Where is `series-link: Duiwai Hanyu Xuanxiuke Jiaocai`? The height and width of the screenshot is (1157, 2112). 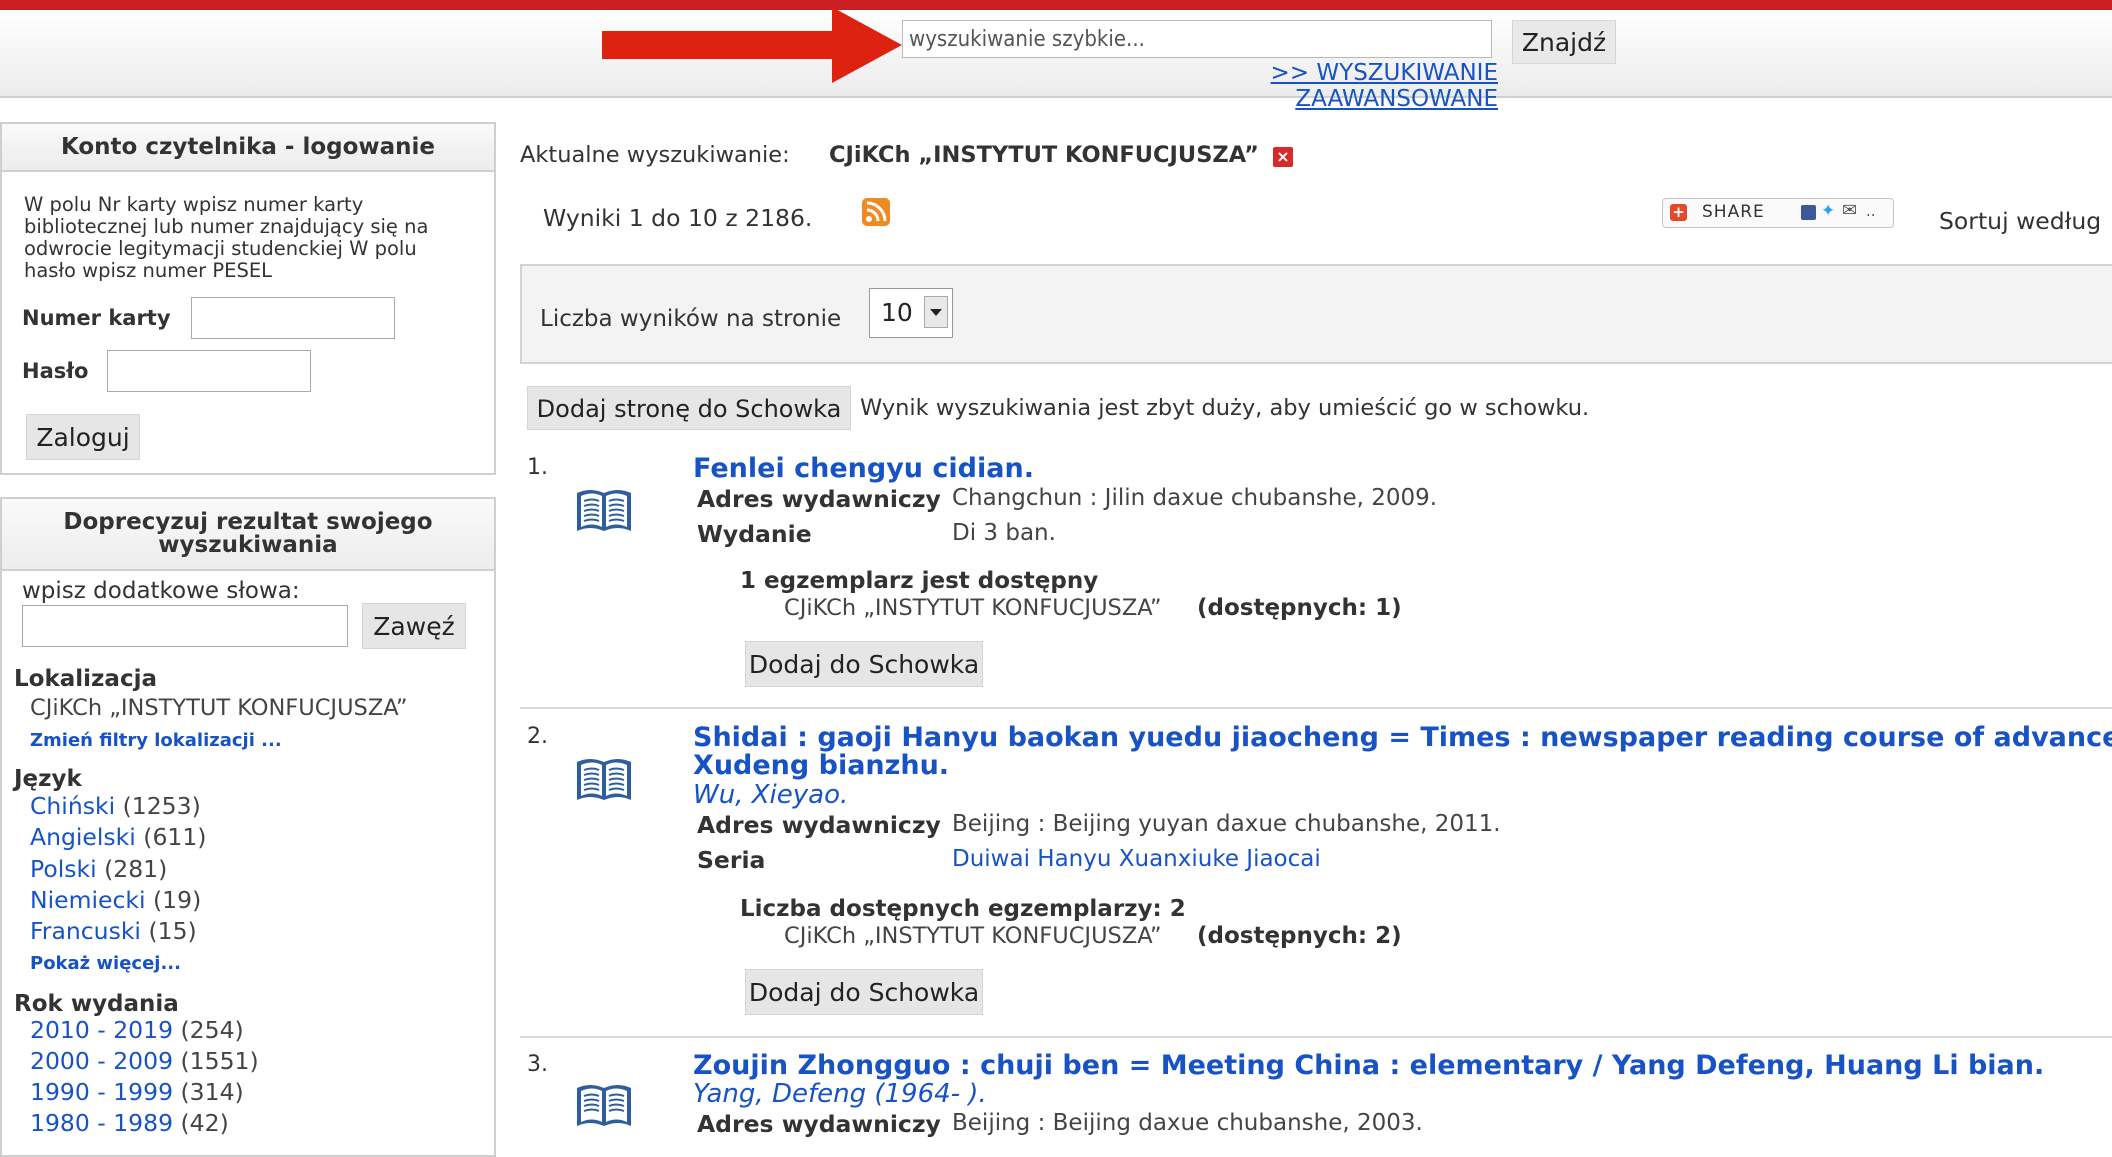
series-link: Duiwai Hanyu Xuanxiuke Jiaocai is located at coordinates (1136, 859).